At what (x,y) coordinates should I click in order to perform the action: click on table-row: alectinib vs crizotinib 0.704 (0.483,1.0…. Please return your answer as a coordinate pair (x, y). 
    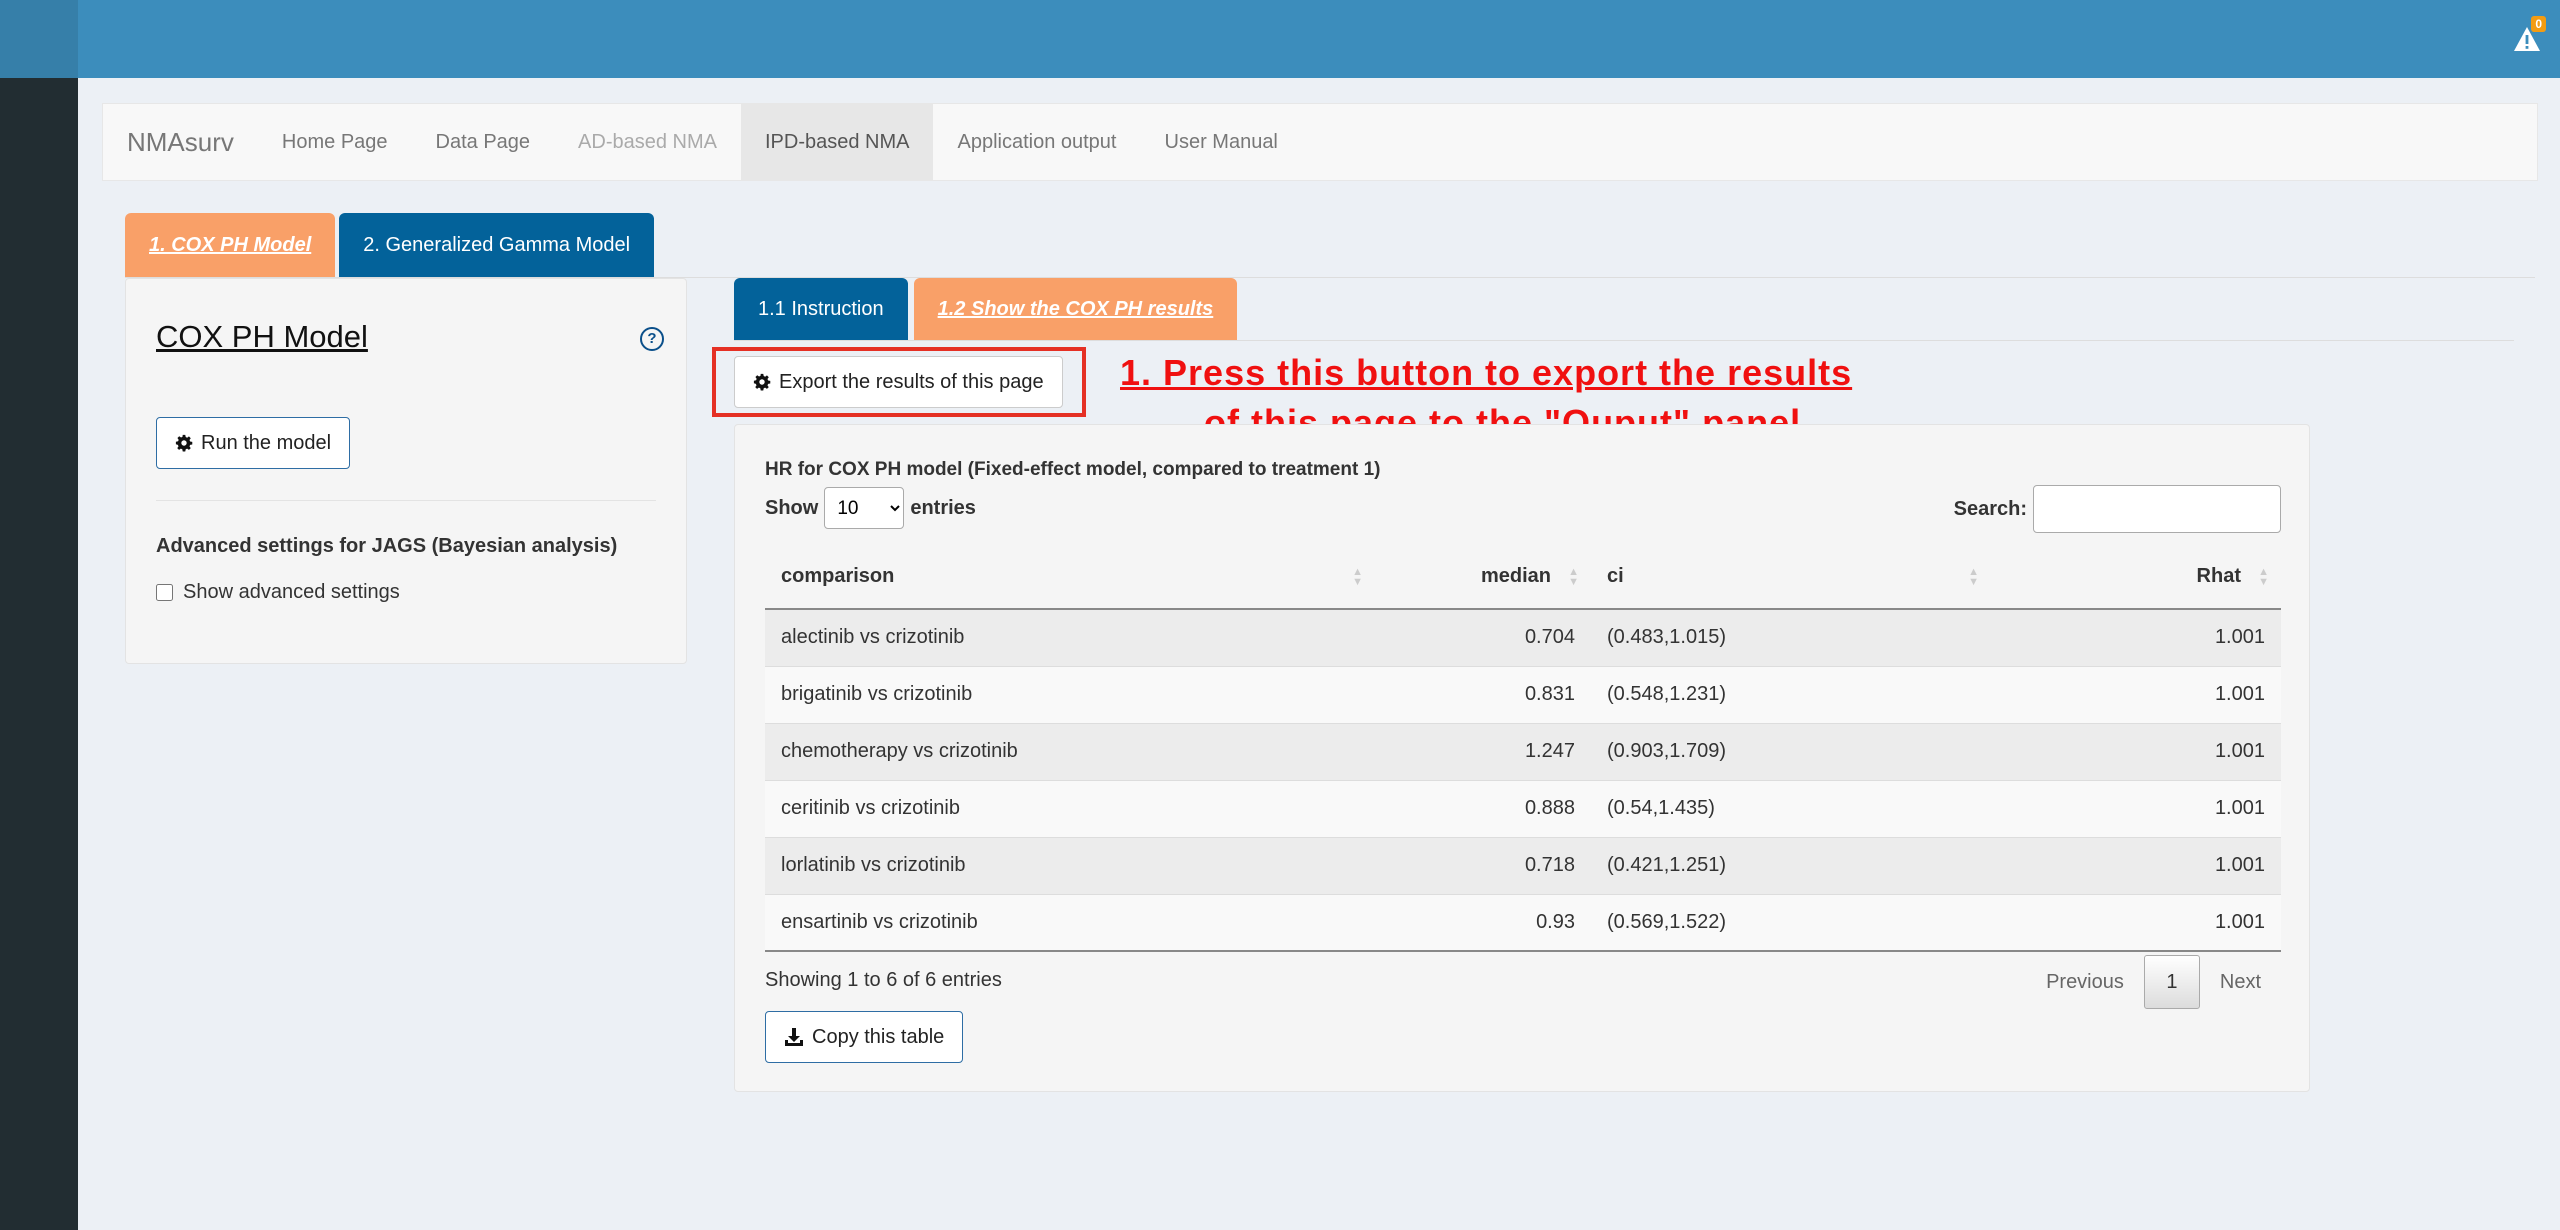
    Looking at the image, I should click on (1523, 637).